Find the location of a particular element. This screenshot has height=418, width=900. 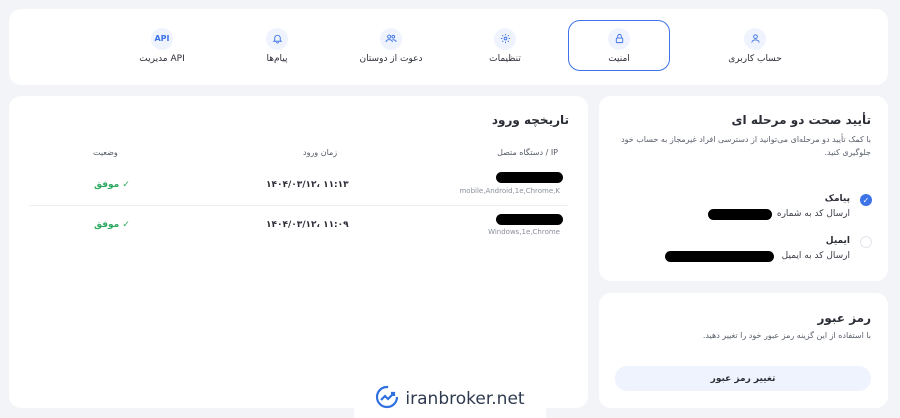

email-radio is located at coordinates (866, 242).